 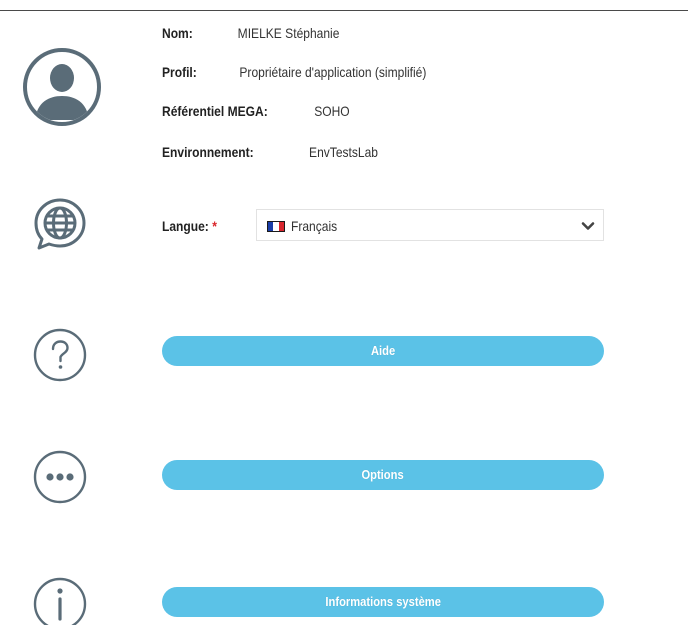 What do you see at coordinates (214, 226) in the screenshot?
I see `required-marker: *` at bounding box center [214, 226].